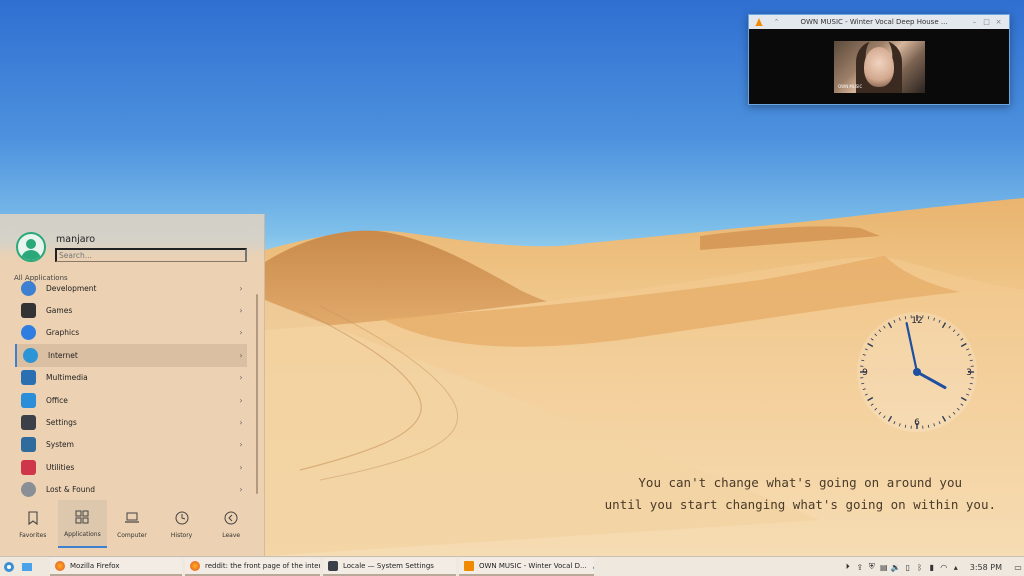 Image resolution: width=1024 pixels, height=576 pixels. I want to click on tab-label: Leave, so click(231, 535).